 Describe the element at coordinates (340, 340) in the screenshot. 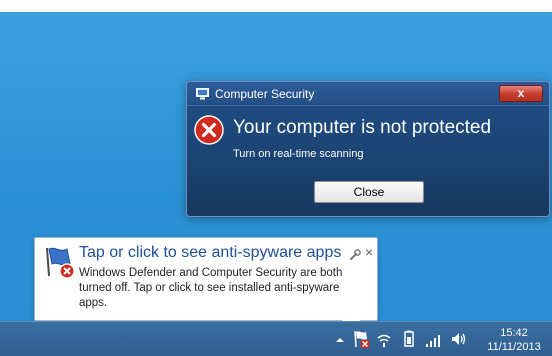

I see `chevron-up-icon` at that location.